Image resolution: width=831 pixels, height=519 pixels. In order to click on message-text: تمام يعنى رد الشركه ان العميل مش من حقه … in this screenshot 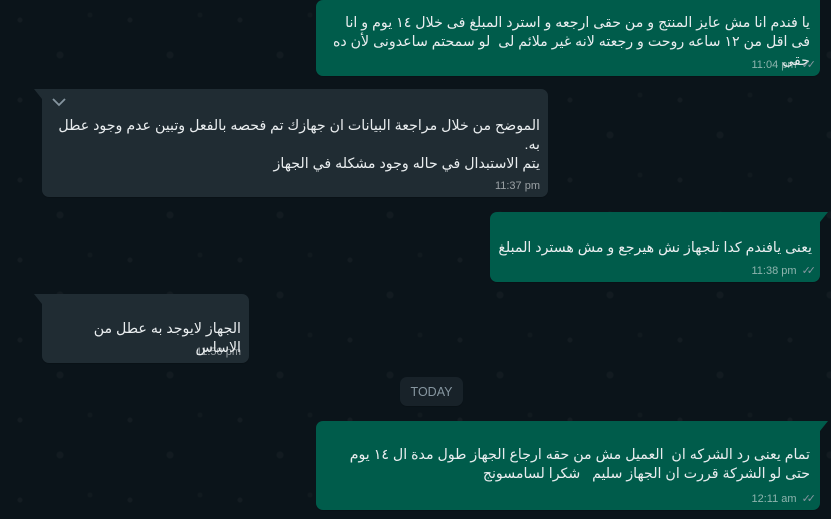, I will do `click(577, 464)`.